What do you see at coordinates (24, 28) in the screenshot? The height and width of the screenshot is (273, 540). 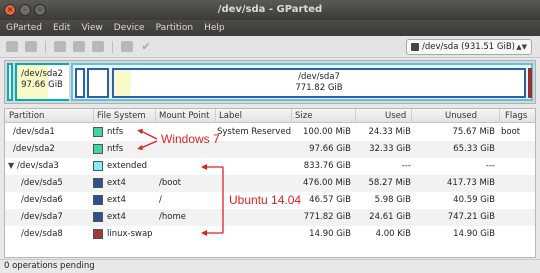 I see `menu-gparted: GParted` at bounding box center [24, 28].